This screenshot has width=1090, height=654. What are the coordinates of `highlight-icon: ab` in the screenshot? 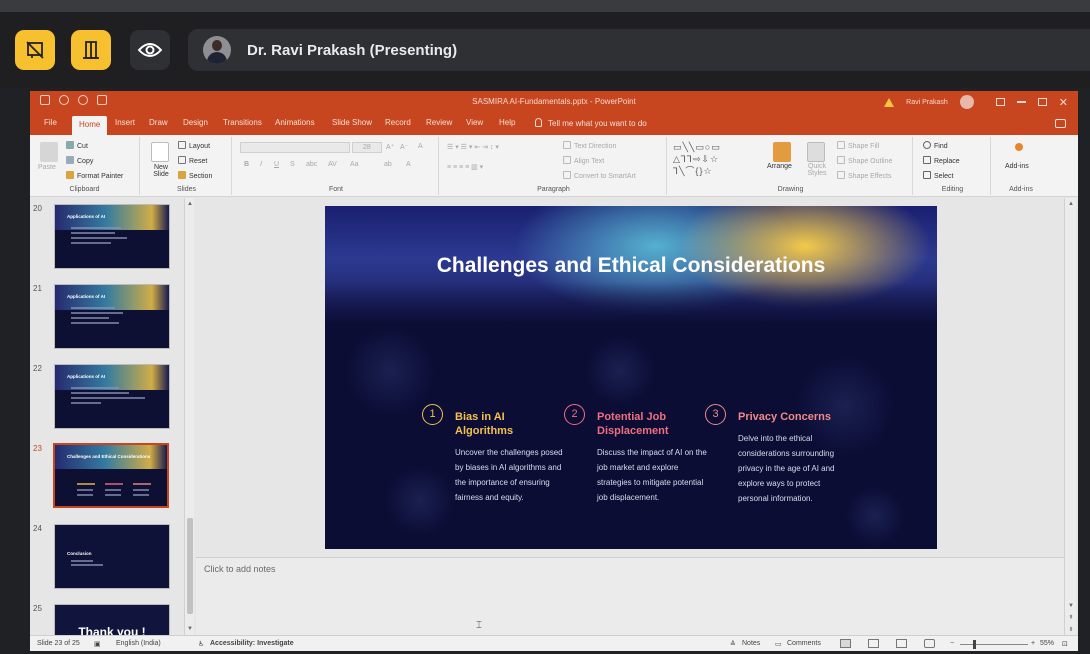 It's located at (388, 164).